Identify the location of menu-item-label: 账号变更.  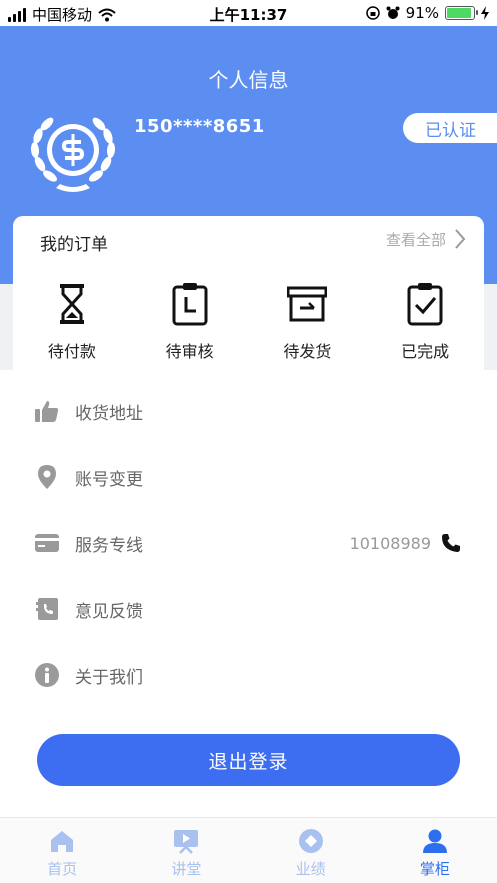
(109, 479).